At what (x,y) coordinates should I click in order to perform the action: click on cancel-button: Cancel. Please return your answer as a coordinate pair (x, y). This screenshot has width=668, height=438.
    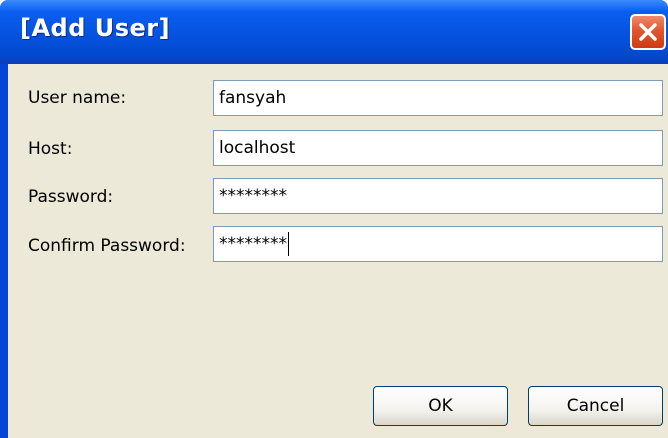
    Looking at the image, I should click on (595, 406).